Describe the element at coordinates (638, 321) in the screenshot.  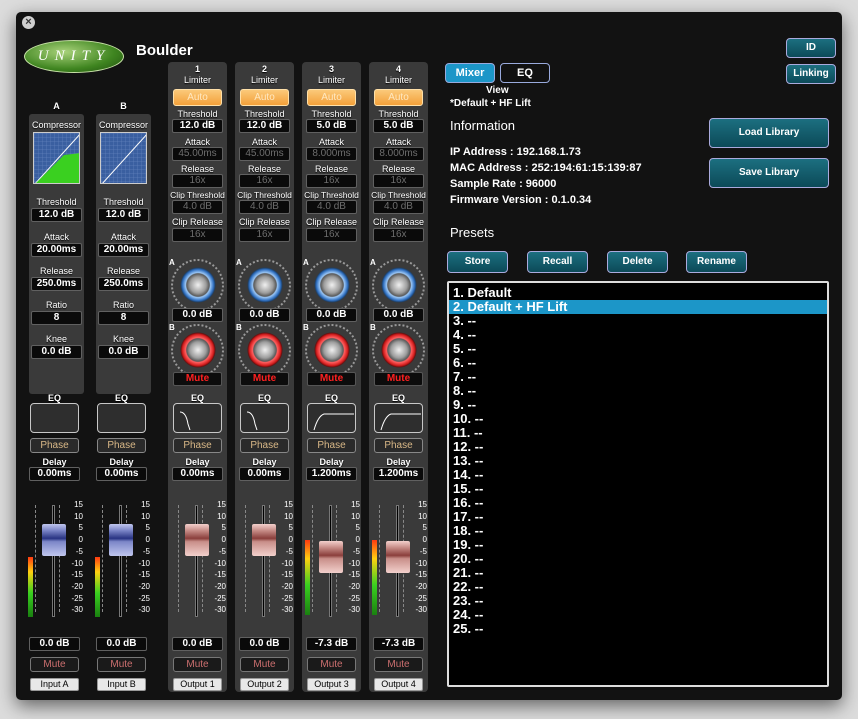
I see `preset-item: 3. --` at that location.